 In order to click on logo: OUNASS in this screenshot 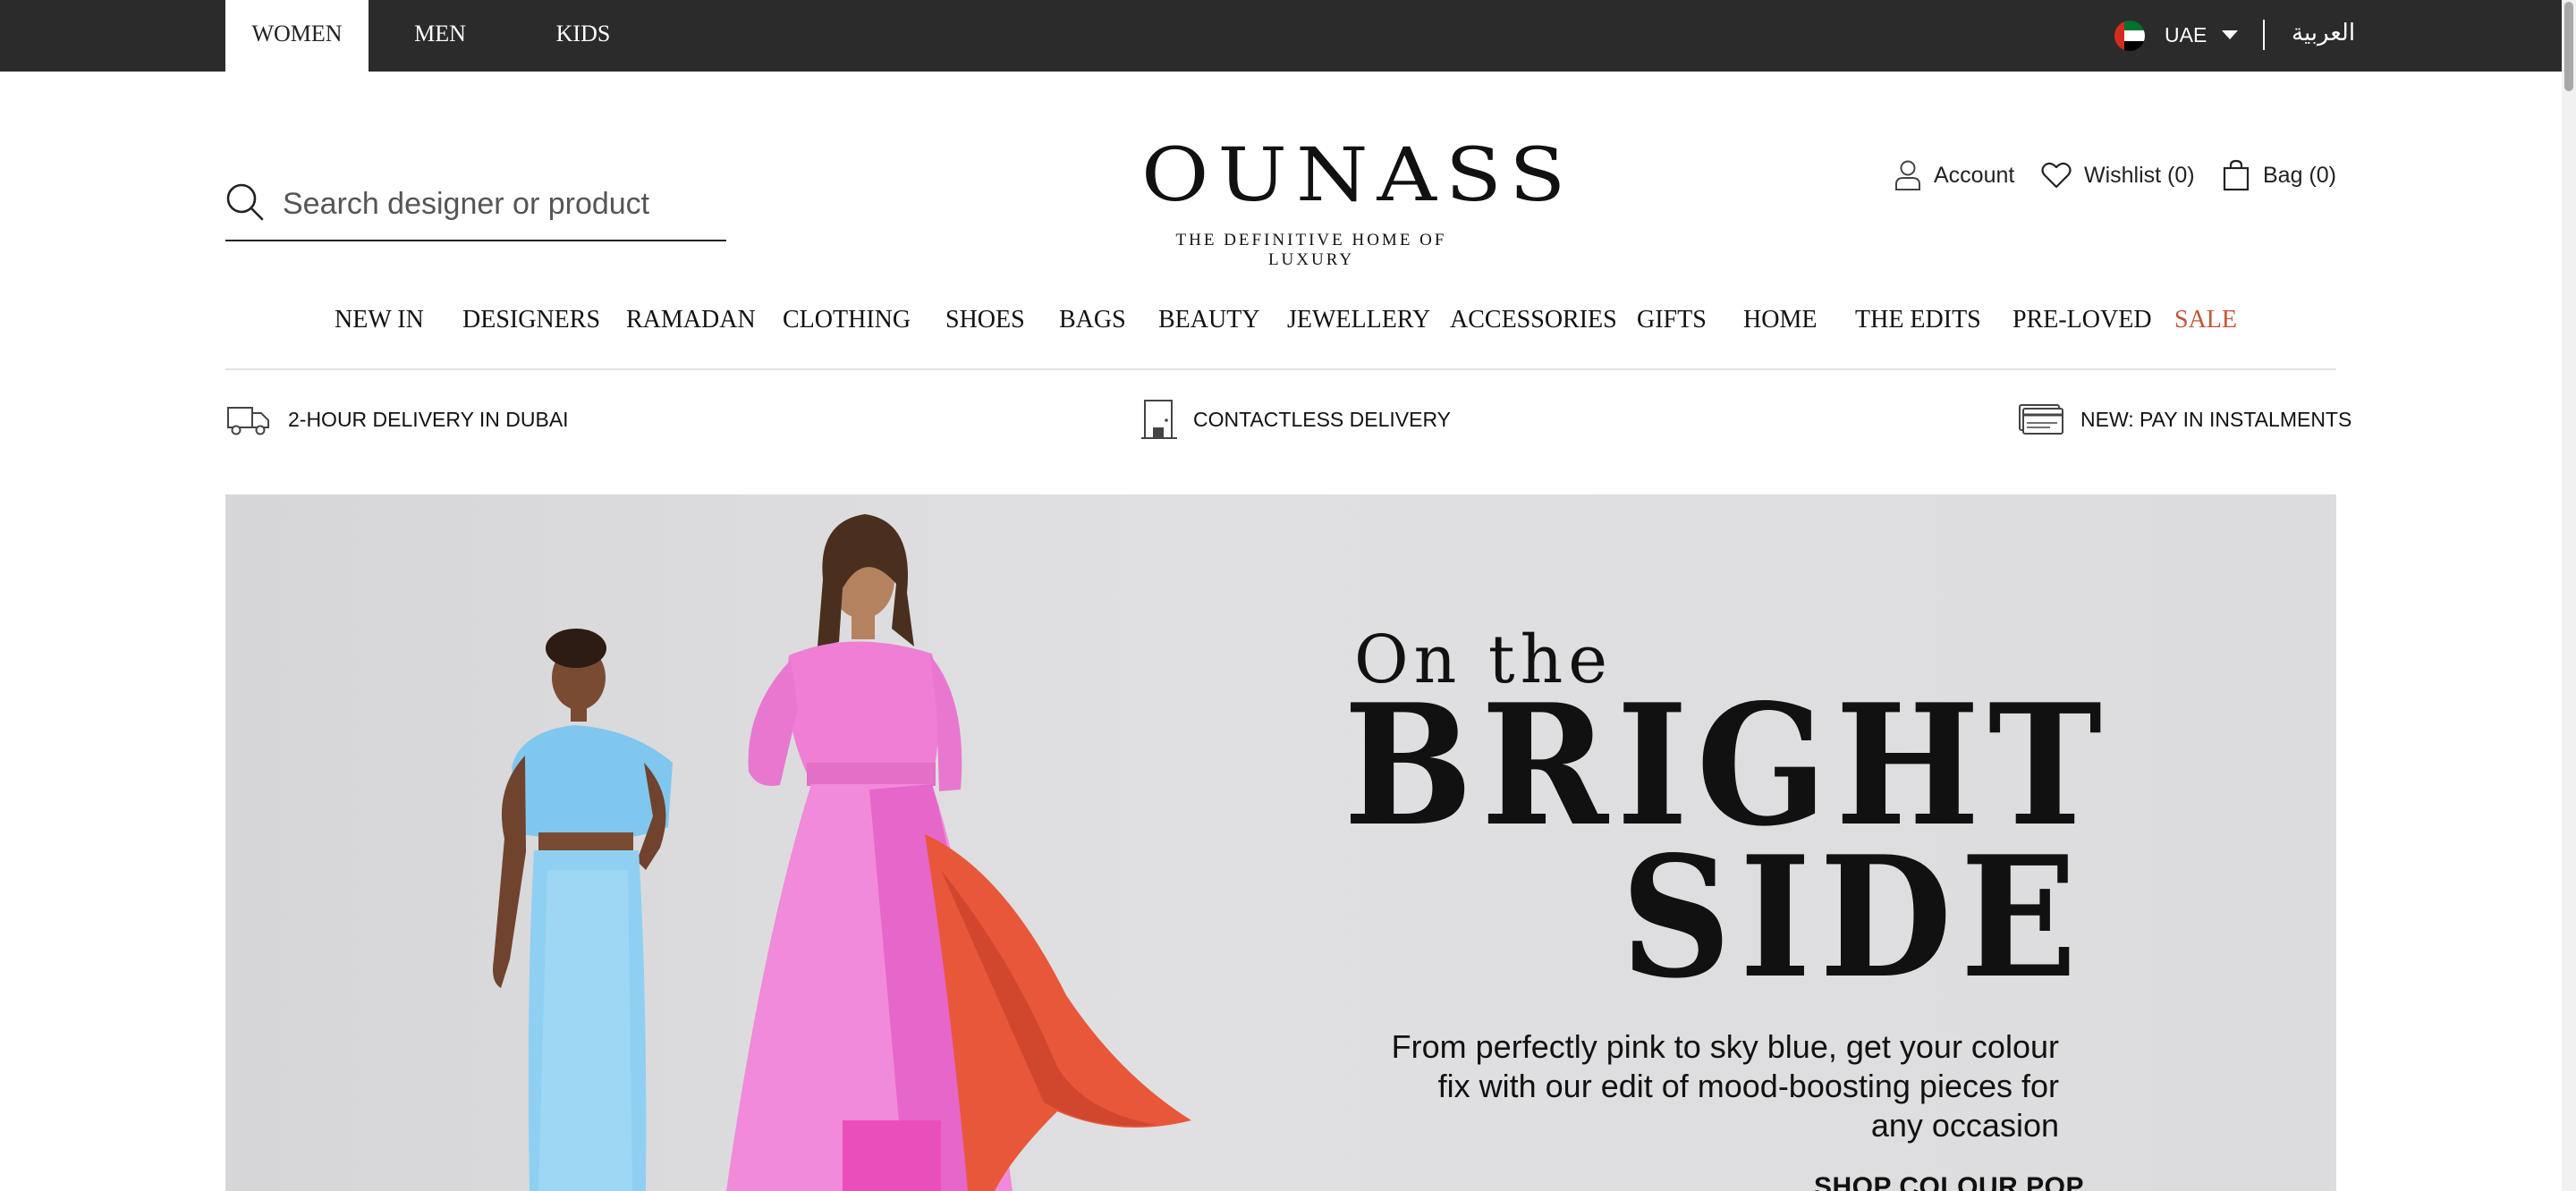, I will do `click(1353, 175)`.